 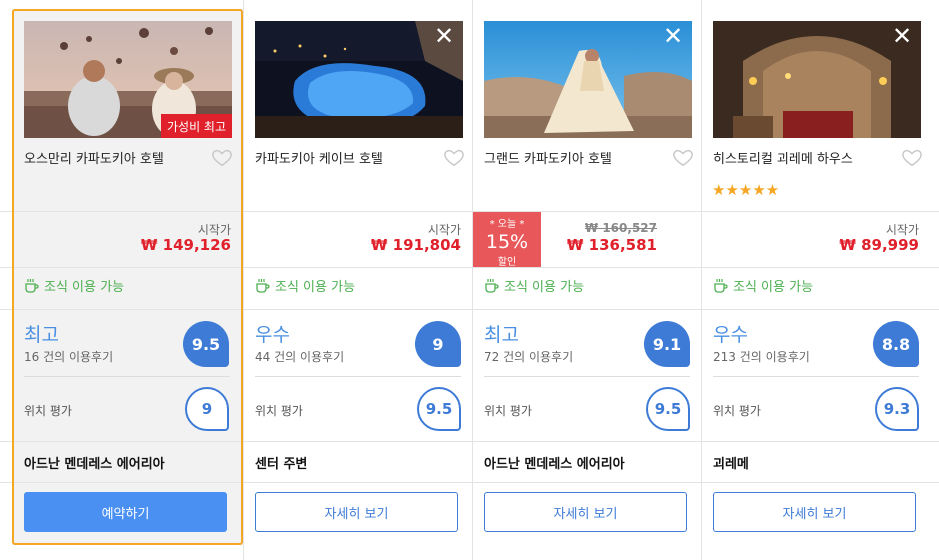 I want to click on review-count: 72 건의 이용후기, so click(x=528, y=356).